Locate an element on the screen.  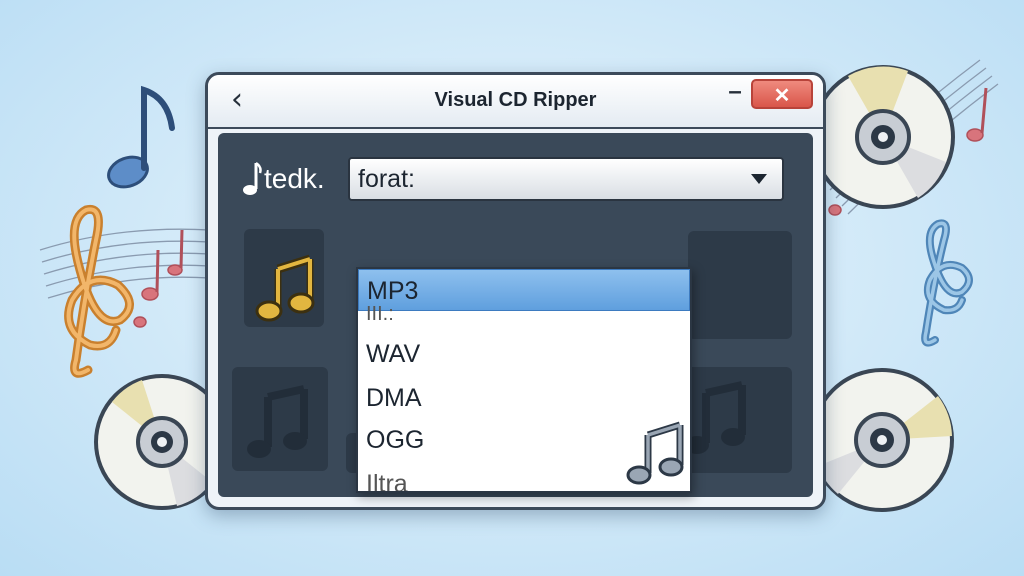
format-select-value: forat: is located at coordinates (386, 179).